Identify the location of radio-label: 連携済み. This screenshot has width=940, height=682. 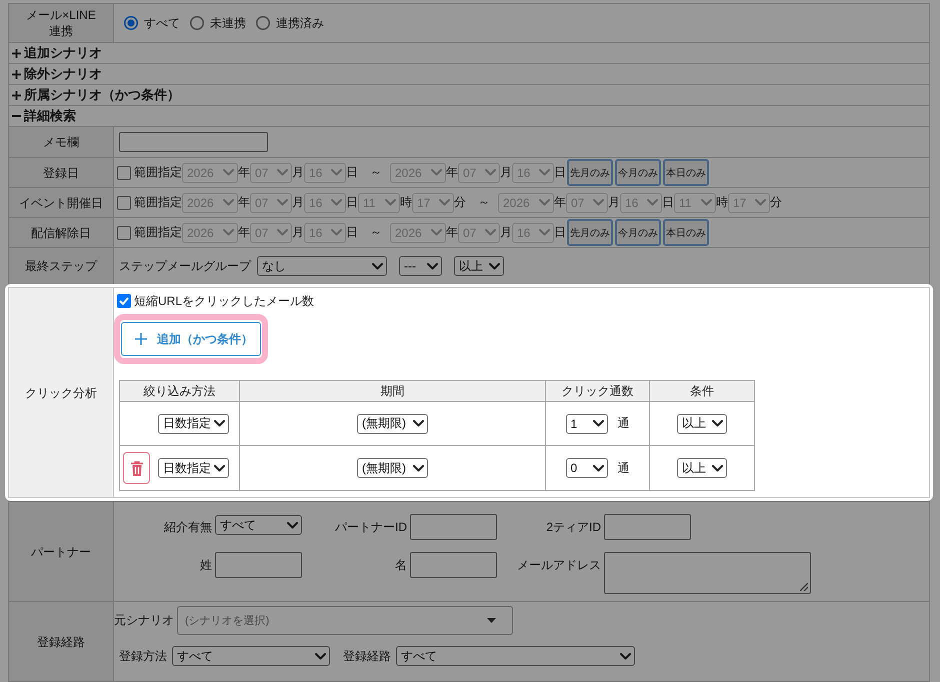
(300, 23).